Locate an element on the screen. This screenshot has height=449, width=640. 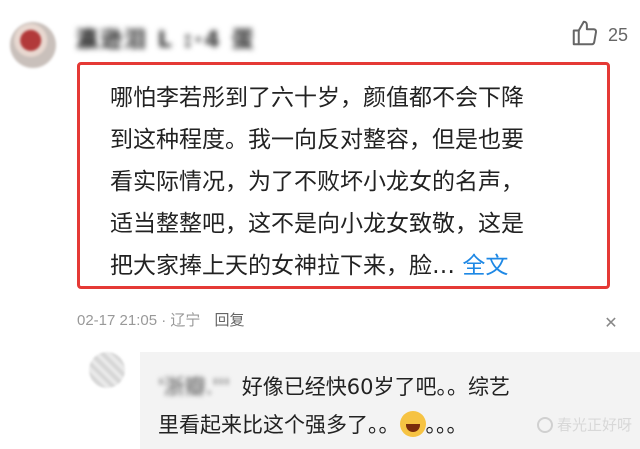
close-icon: ✕ is located at coordinates (611, 323).